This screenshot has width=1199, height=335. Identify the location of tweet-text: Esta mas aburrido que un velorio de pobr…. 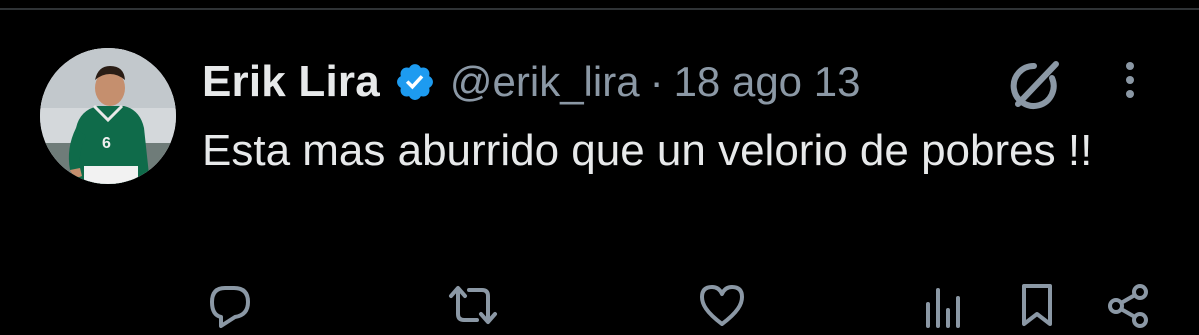
(647, 150).